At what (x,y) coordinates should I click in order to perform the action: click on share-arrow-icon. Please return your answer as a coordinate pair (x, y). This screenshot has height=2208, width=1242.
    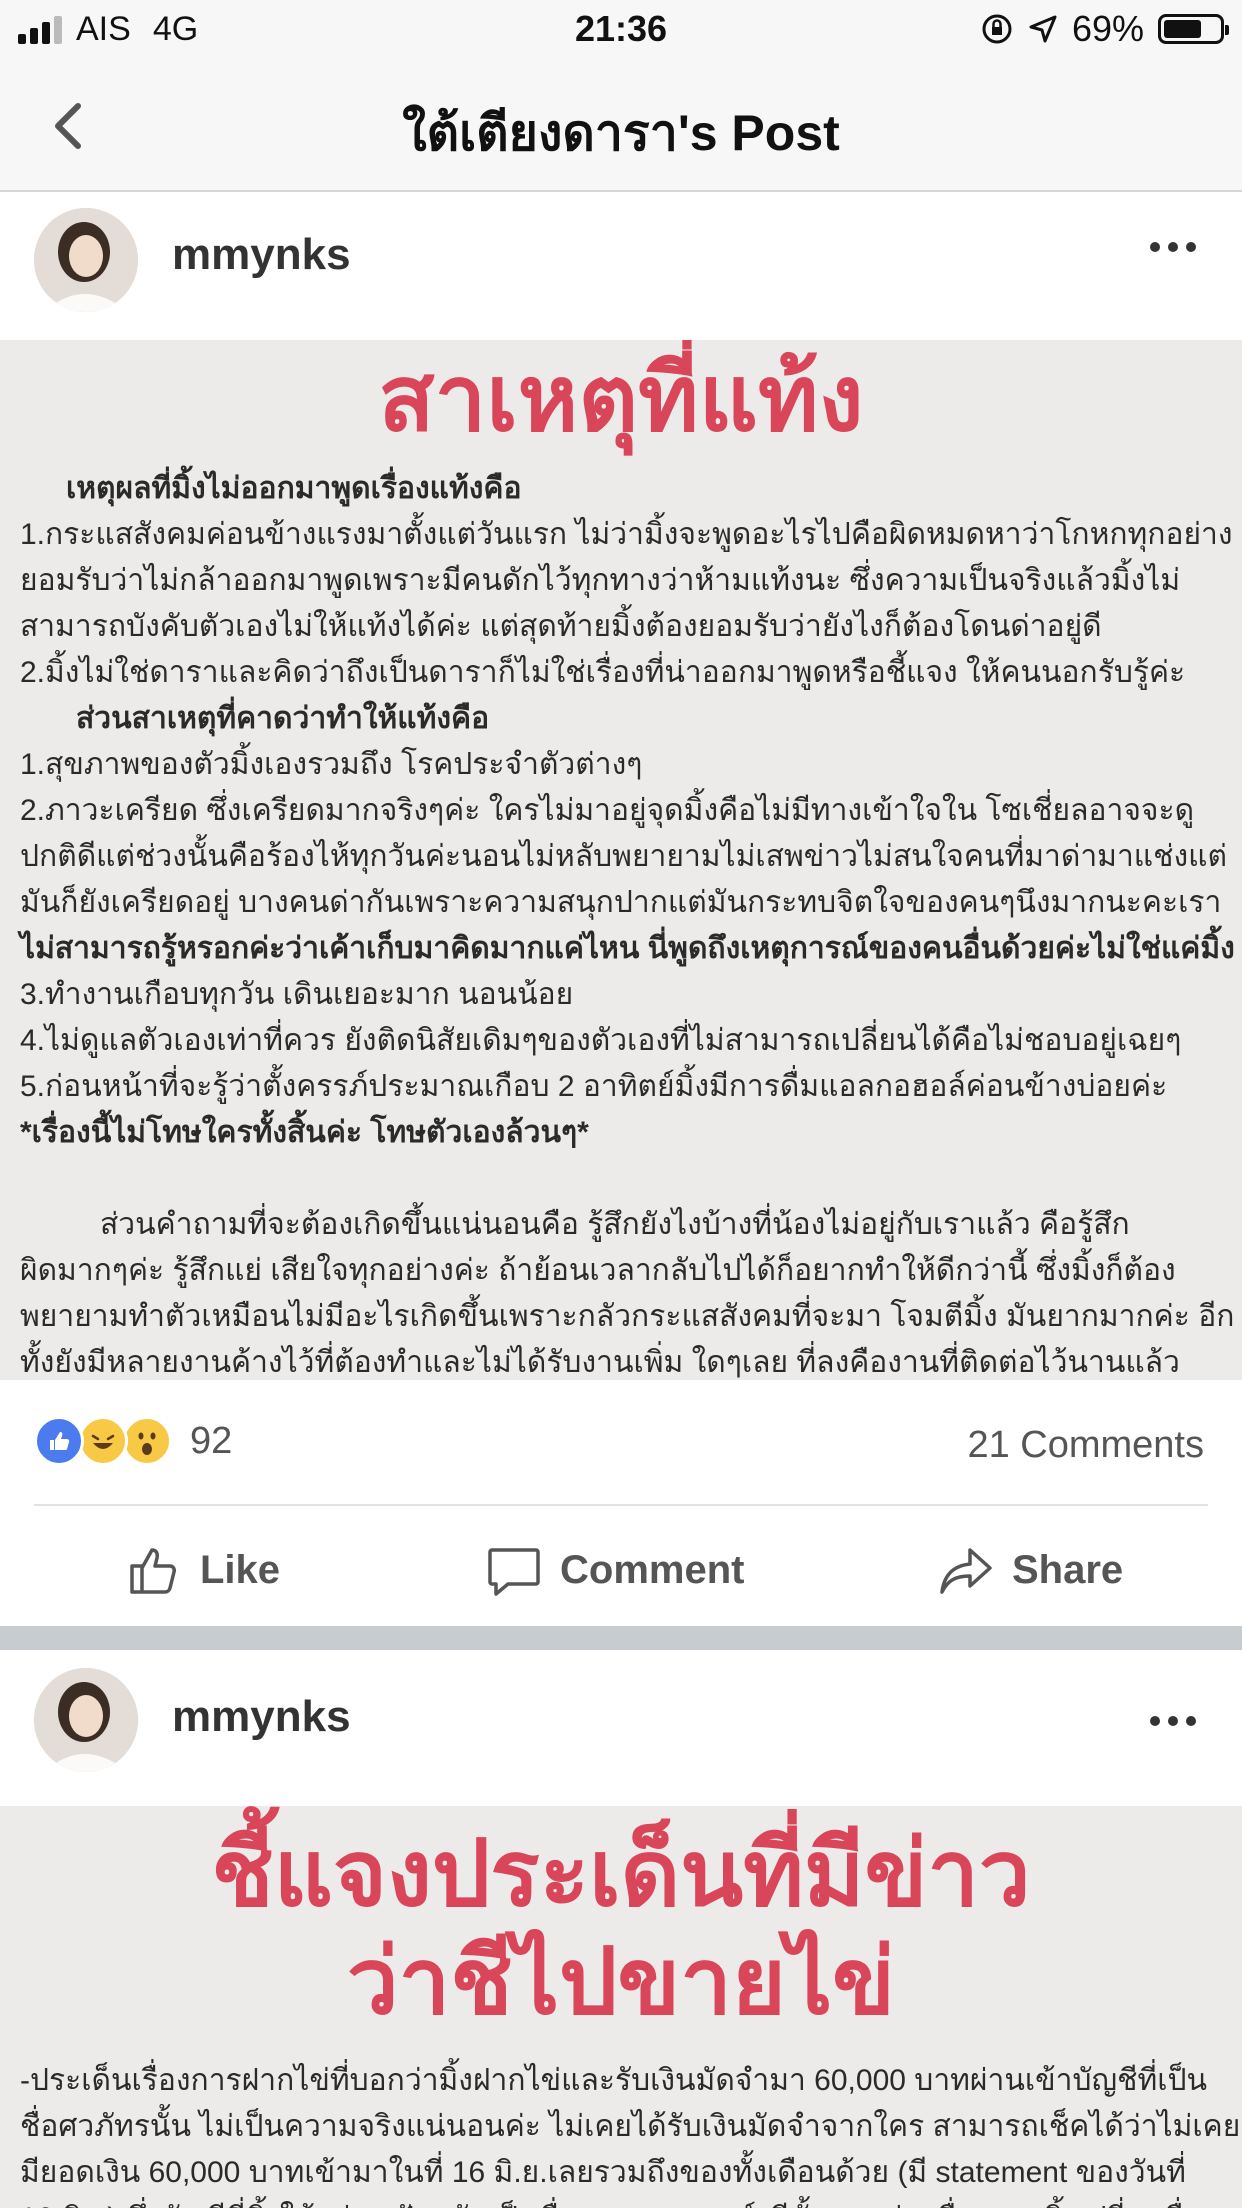
    Looking at the image, I should click on (966, 1571).